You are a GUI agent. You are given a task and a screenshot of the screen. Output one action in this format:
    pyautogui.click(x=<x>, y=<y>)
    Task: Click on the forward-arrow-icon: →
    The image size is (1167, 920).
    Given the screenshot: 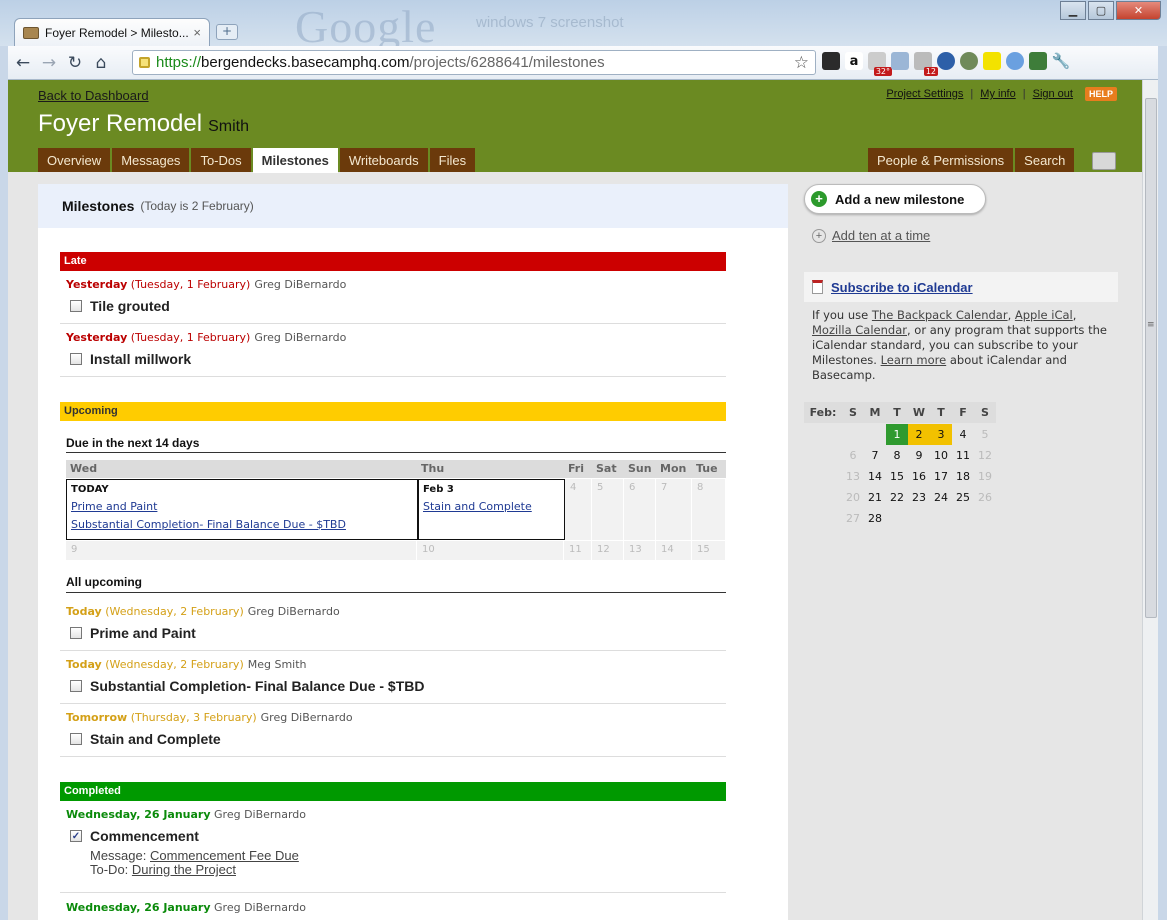 What is the action you would take?
    pyautogui.click(x=49, y=63)
    